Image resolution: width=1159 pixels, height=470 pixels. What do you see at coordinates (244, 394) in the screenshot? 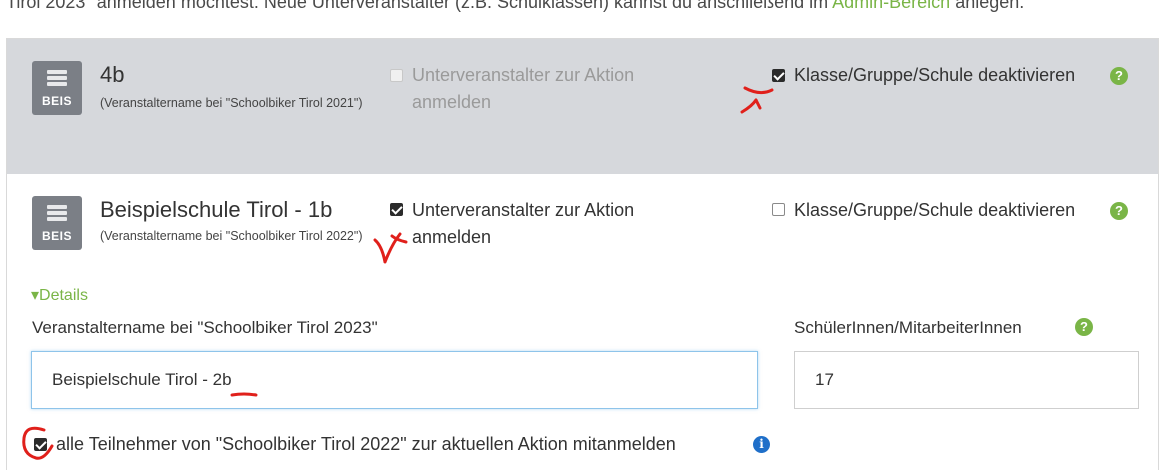
I see `annotation-underline` at bounding box center [244, 394].